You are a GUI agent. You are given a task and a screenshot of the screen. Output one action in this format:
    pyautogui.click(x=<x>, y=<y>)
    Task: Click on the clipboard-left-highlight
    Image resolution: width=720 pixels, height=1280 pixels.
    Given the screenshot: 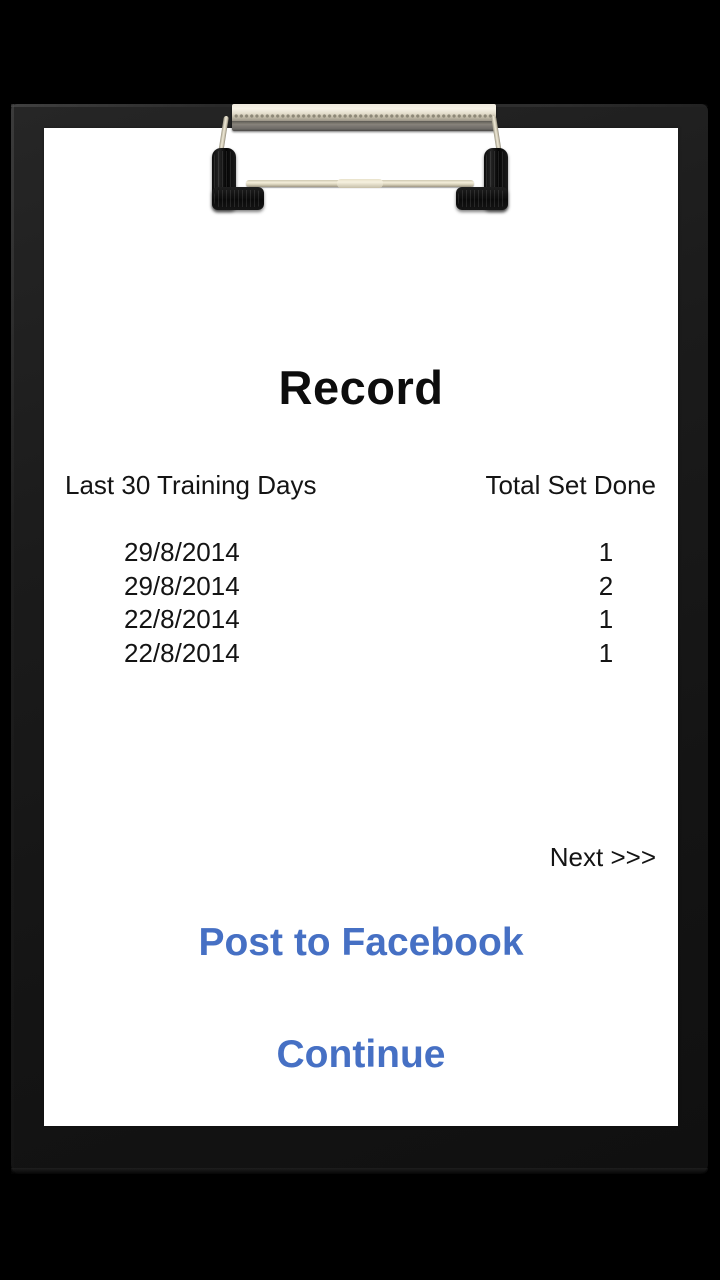 What is the action you would take?
    pyautogui.click(x=12, y=639)
    